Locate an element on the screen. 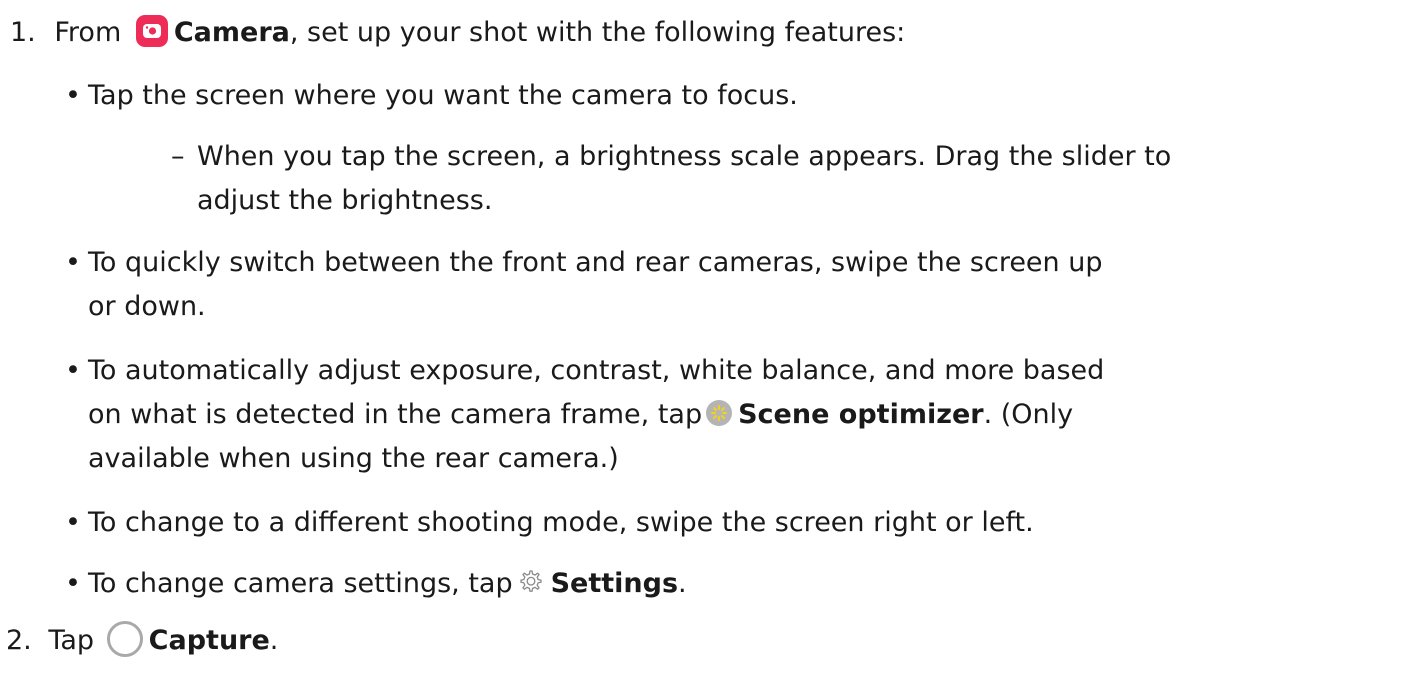 This screenshot has width=1413, height=685. dash-marker: – is located at coordinates (178, 156).